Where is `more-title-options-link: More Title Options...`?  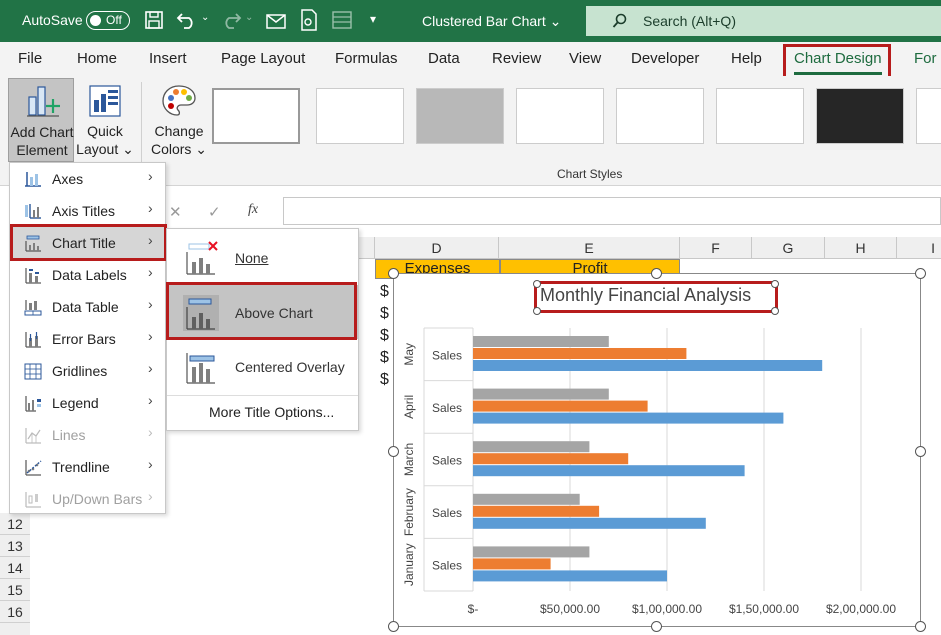 more-title-options-link: More Title Options... is located at coordinates (271, 412).